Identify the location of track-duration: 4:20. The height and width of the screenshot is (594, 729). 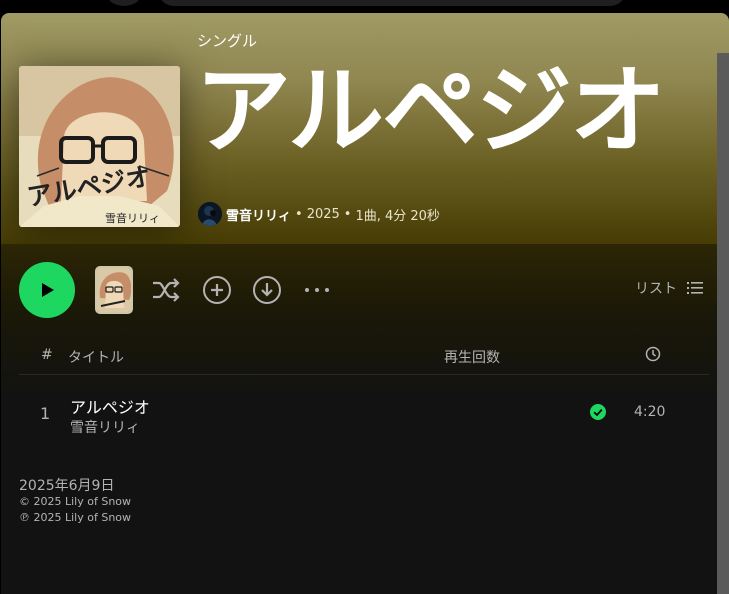
(650, 412).